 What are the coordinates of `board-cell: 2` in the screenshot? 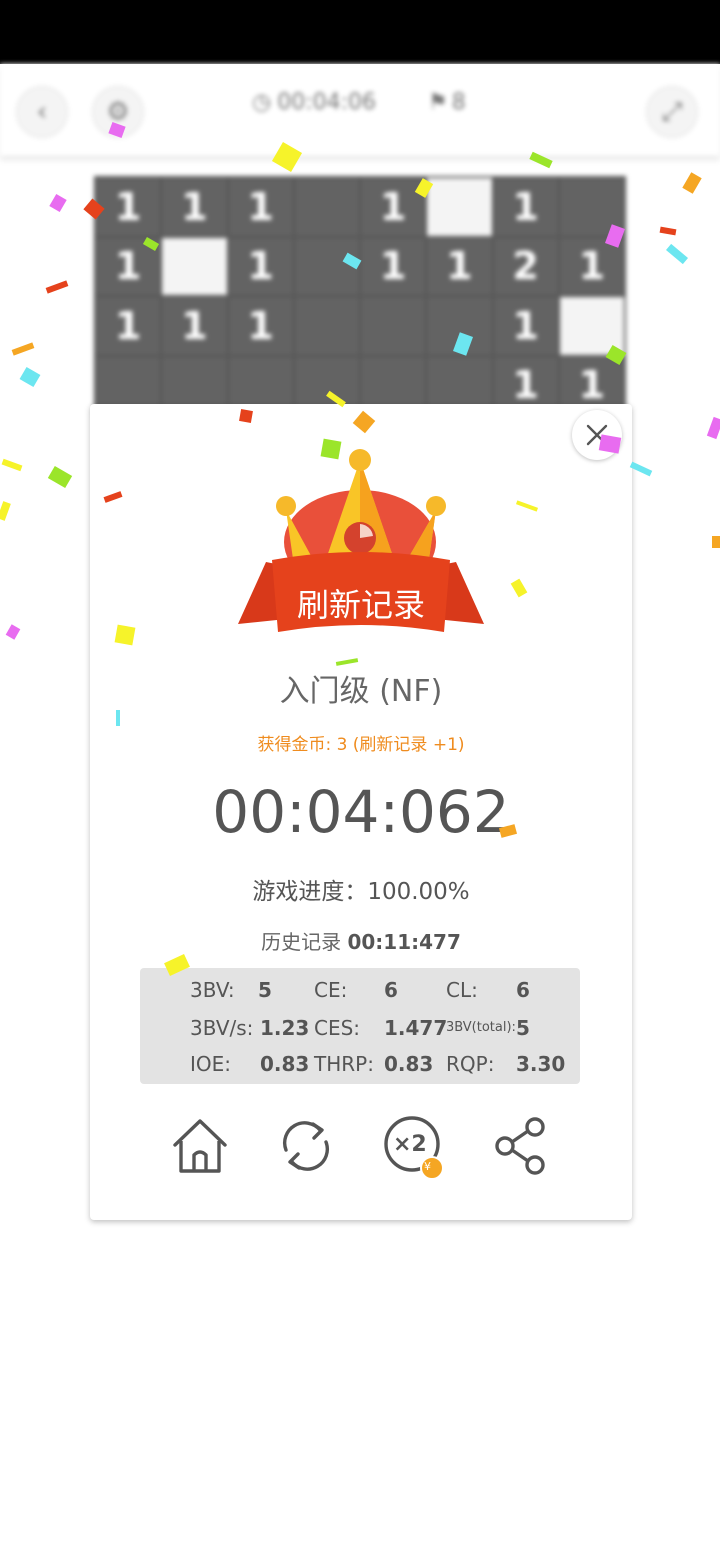 It's located at (525, 266).